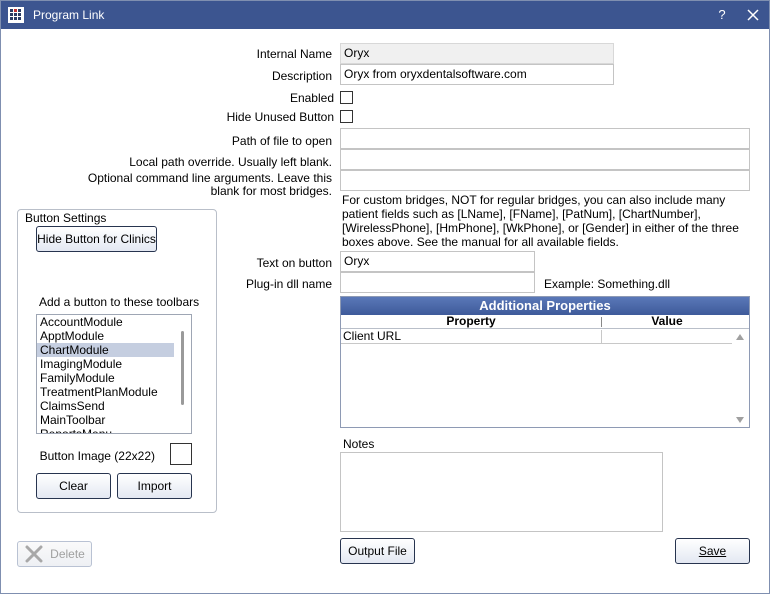 The width and height of the screenshot is (770, 594). I want to click on button-image-label: Button Image (22x22), so click(97, 456).